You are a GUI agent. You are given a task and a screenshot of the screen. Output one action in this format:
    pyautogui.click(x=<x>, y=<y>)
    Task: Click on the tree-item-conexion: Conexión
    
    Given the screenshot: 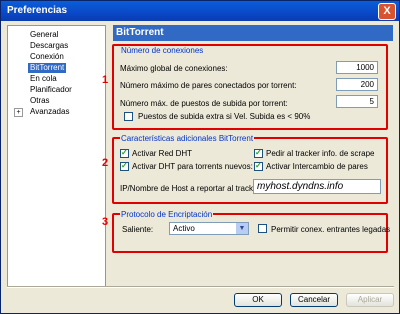 What is the action you would take?
    pyautogui.click(x=47, y=57)
    